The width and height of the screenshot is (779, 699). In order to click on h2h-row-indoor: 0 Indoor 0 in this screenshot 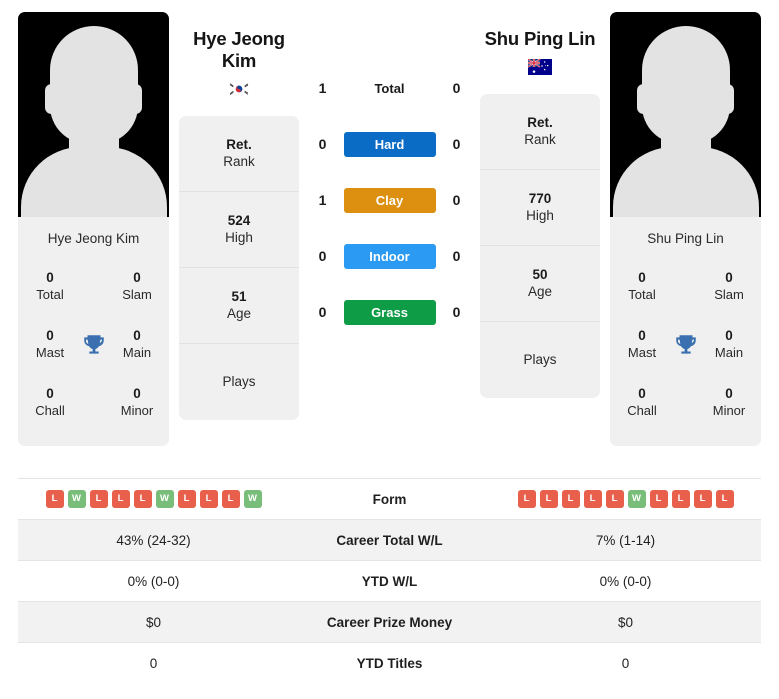, I will do `click(389, 256)`.